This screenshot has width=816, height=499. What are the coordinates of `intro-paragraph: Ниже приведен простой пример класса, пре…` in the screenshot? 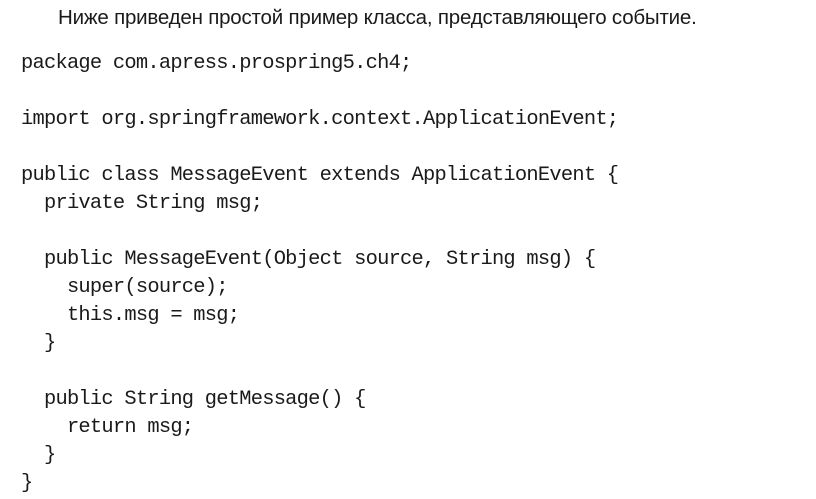 It's located at (377, 17).